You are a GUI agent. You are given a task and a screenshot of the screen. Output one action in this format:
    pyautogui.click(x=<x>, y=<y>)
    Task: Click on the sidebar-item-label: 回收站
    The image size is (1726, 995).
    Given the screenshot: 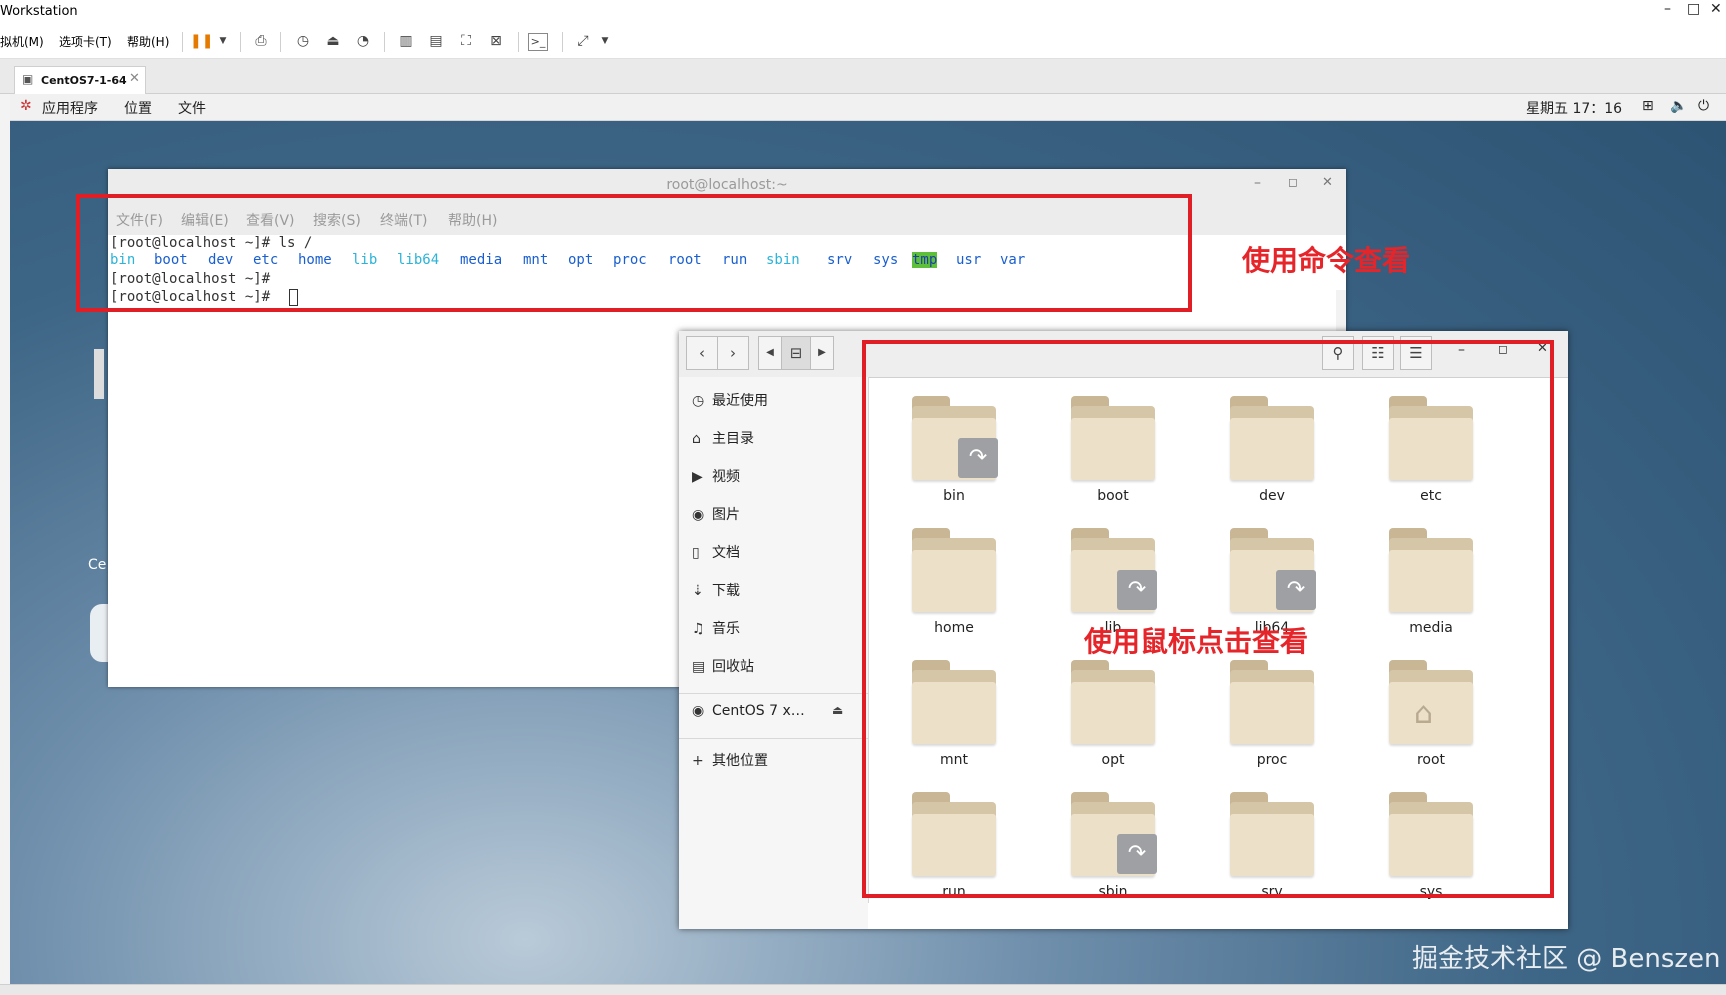 What is the action you would take?
    pyautogui.click(x=733, y=667)
    